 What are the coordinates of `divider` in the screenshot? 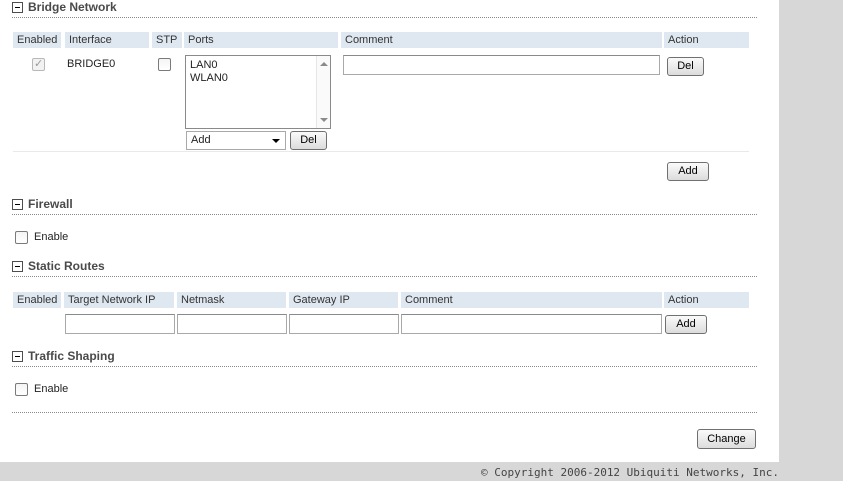 It's located at (384, 412).